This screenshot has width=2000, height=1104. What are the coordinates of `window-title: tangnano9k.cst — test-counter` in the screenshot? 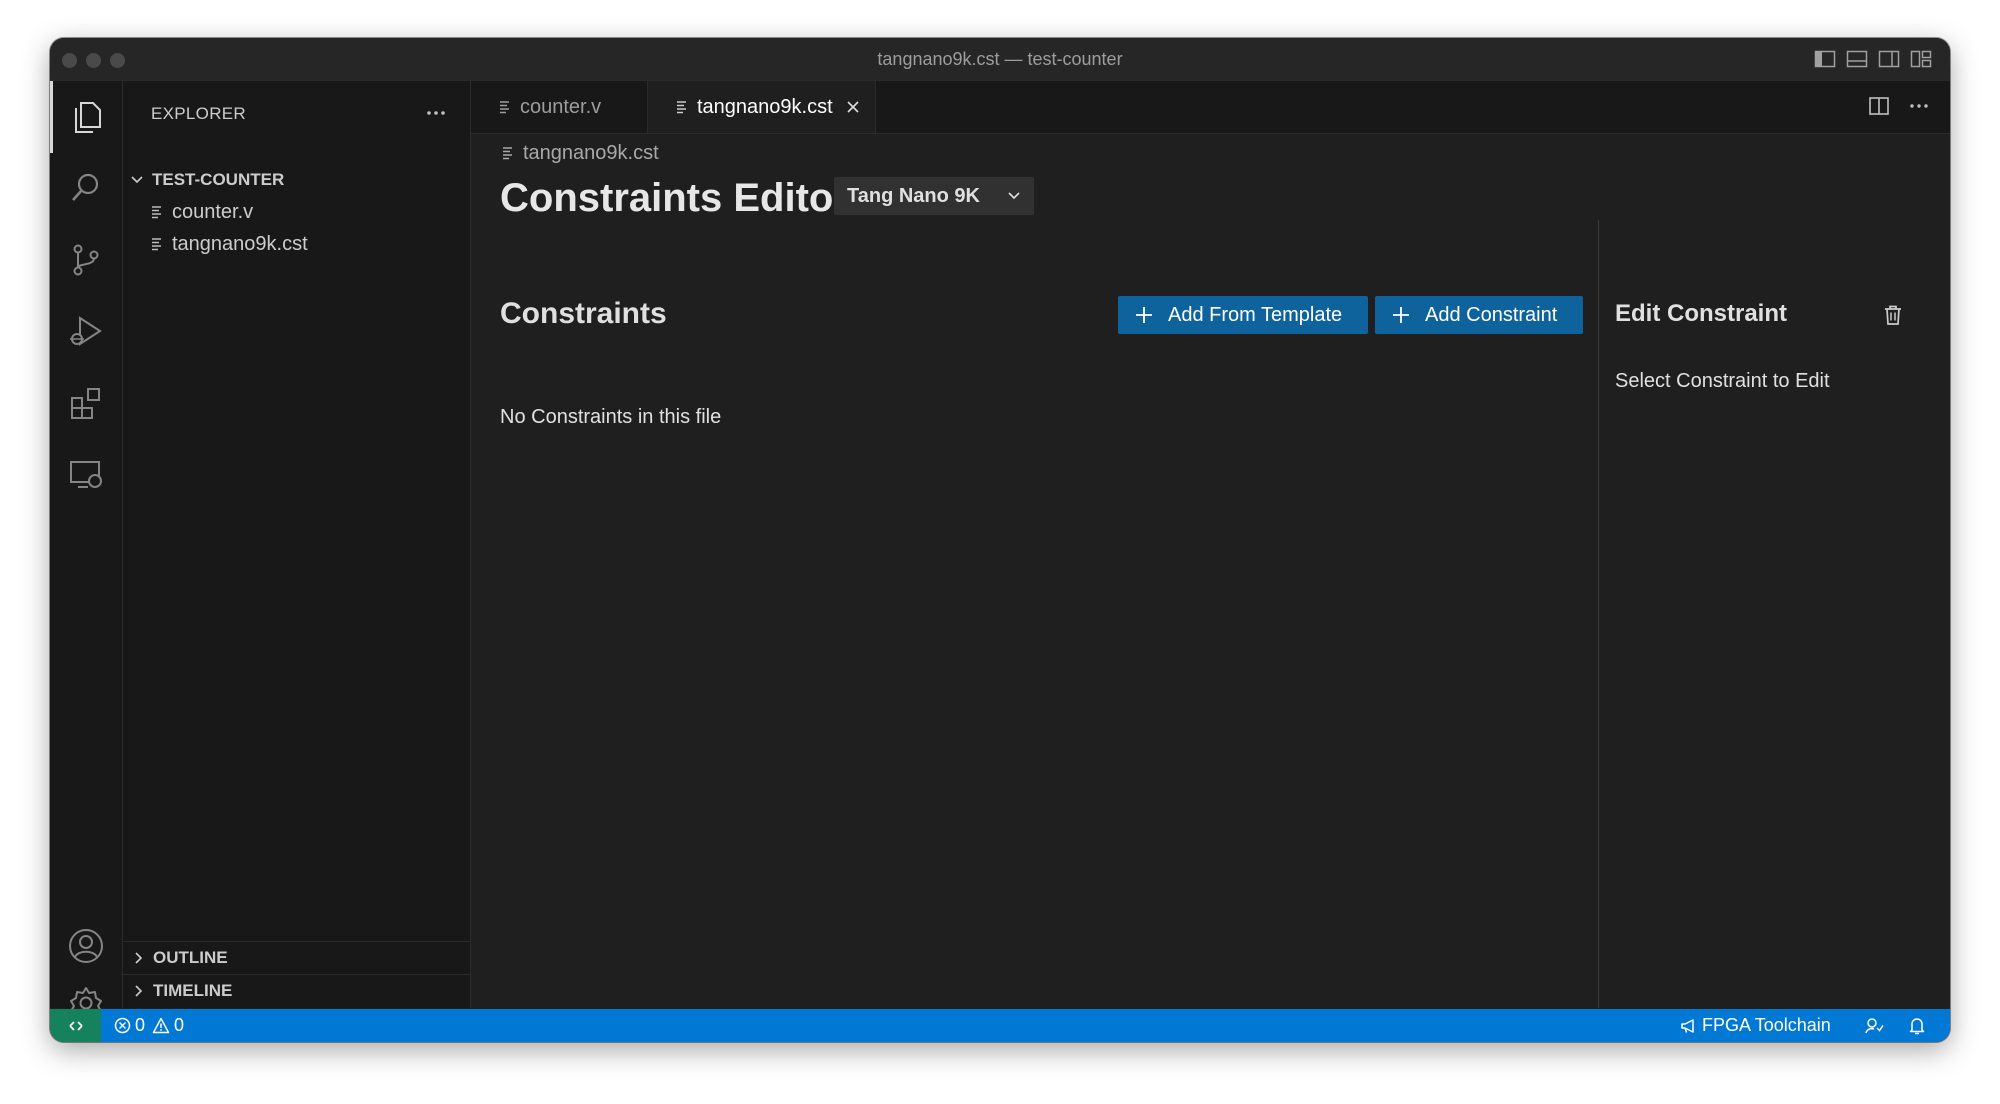 It's located at (1000, 59).